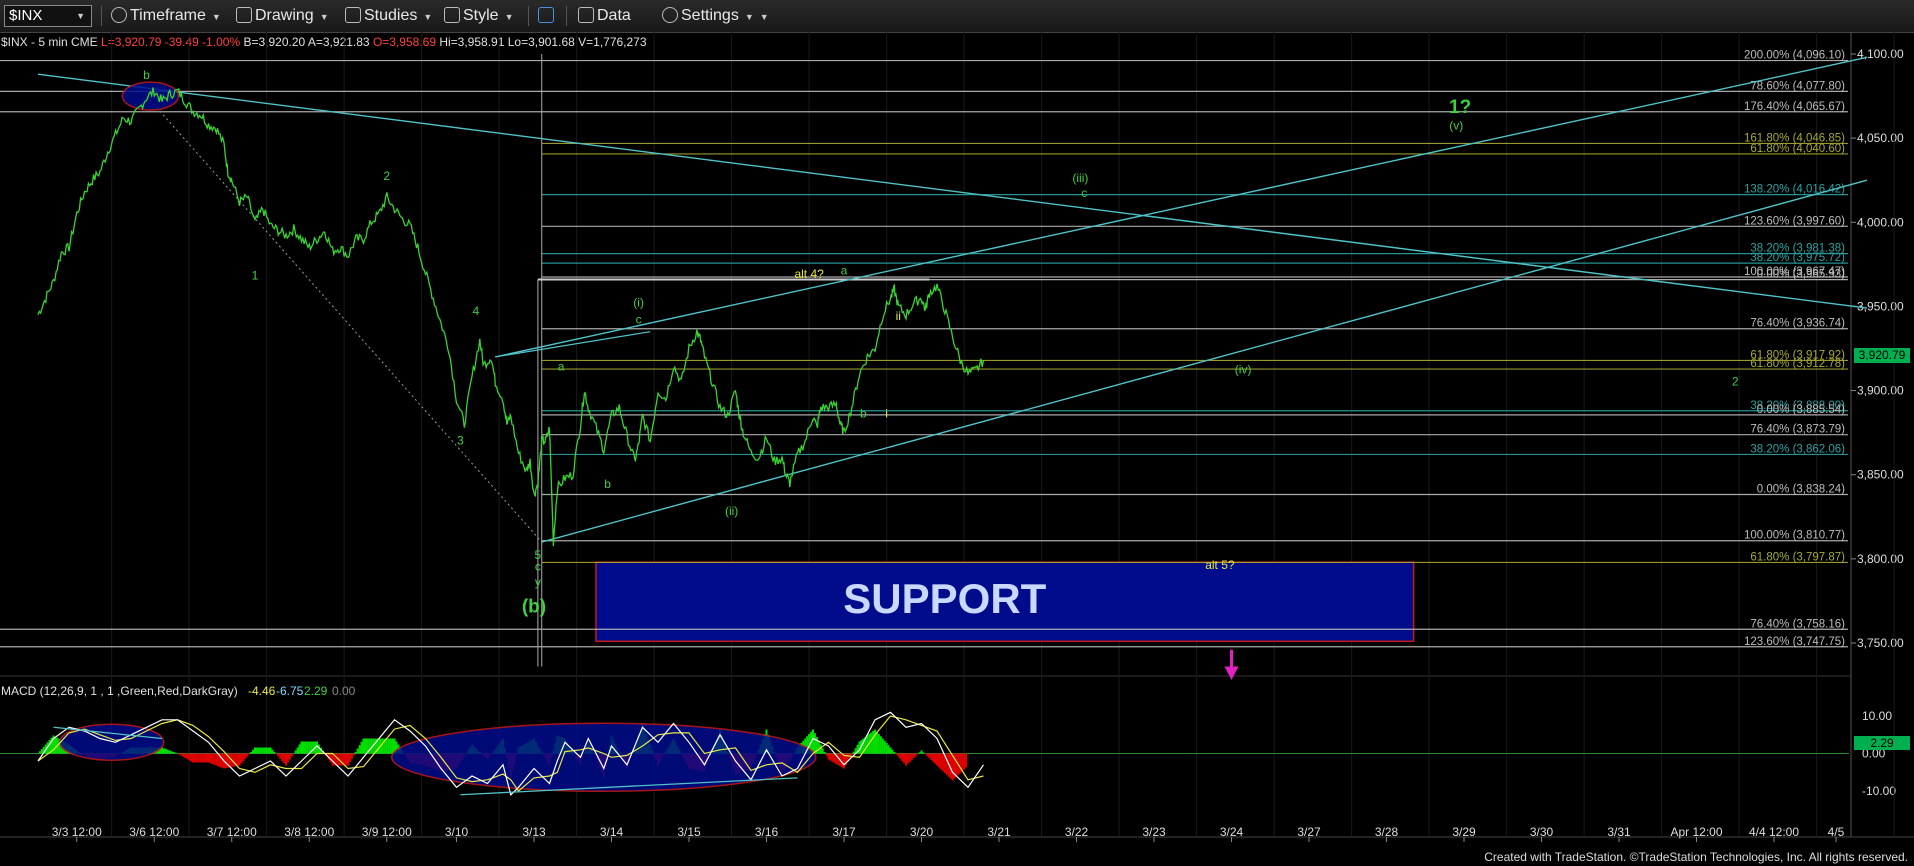 The width and height of the screenshot is (1914, 866). Describe the element at coordinates (1735, 382) in the screenshot. I see `wave-label: 2` at that location.